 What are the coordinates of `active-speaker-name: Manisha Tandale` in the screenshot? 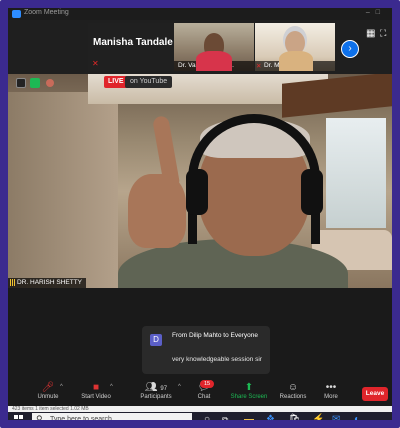 It's located at (133, 42).